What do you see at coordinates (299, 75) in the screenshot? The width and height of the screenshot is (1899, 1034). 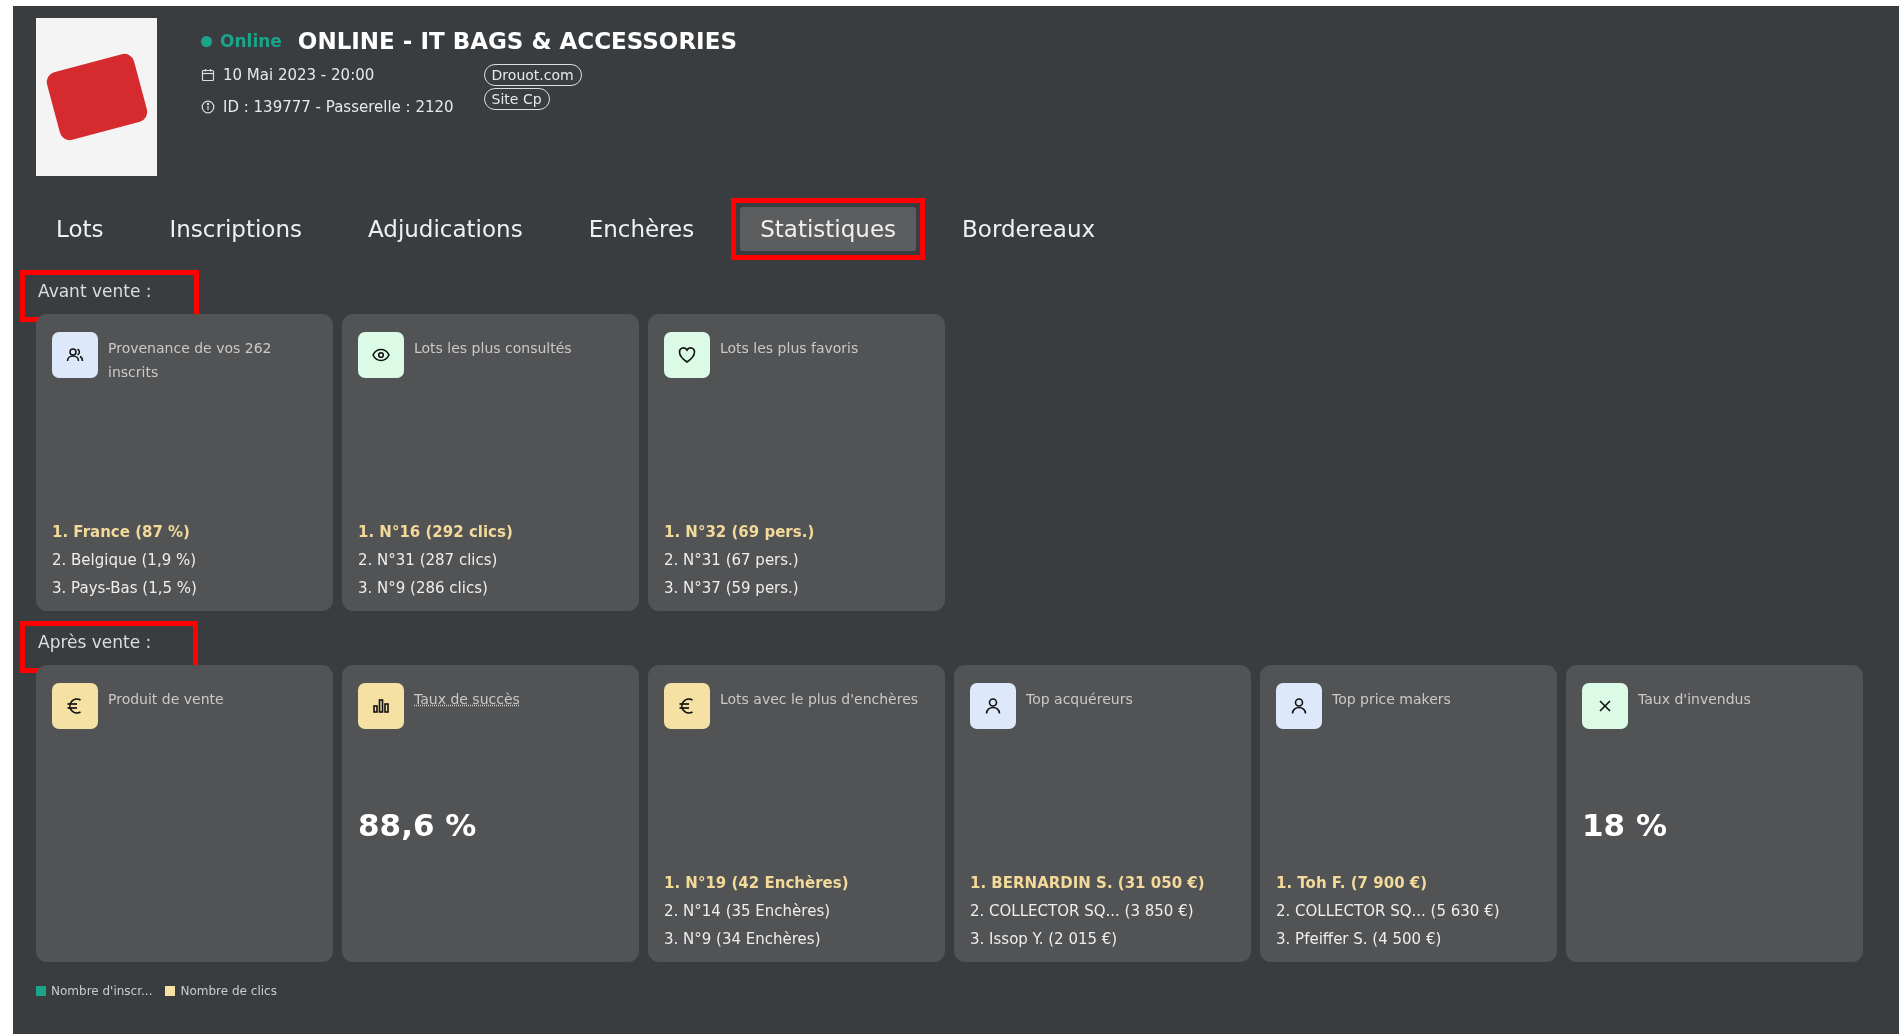 I see `sale-date: 10 Mai 2023 - 20:00` at bounding box center [299, 75].